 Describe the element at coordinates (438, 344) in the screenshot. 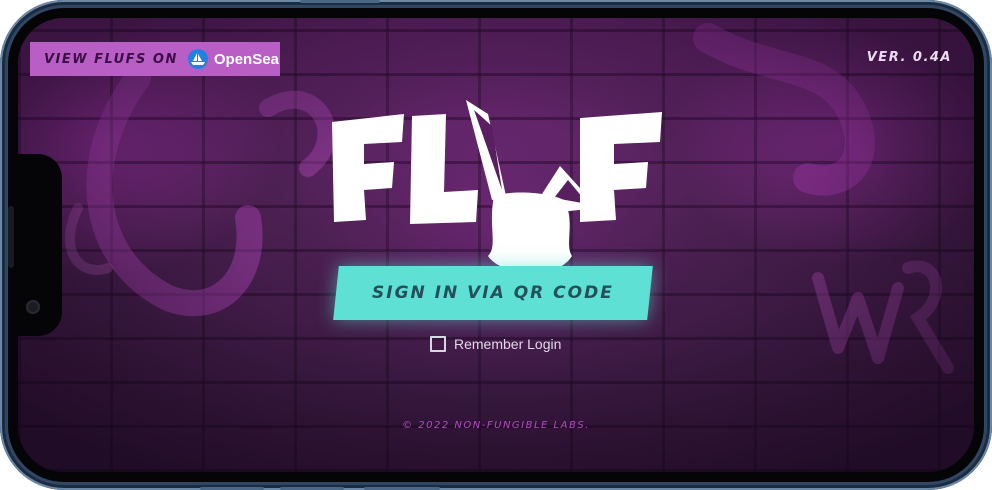

I see `remember-login-checkbox` at that location.